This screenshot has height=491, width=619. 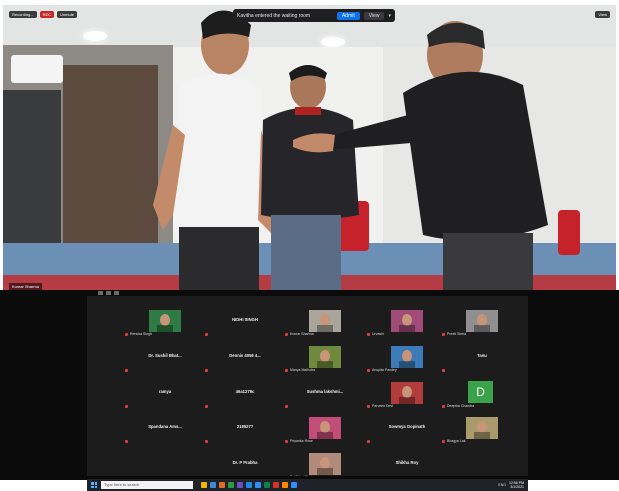 What do you see at coordinates (245, 395) in the screenshot?
I see `participant-tile: 46a1279c` at bounding box center [245, 395].